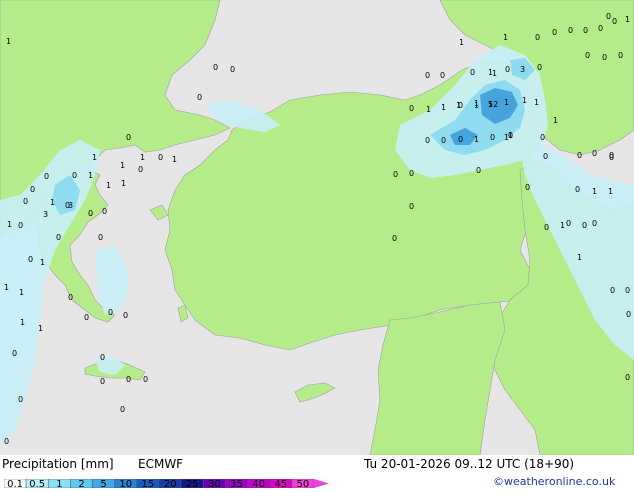  Describe the element at coordinates (258, 484) in the screenshot. I see `legend-tick-label: 40` at that location.